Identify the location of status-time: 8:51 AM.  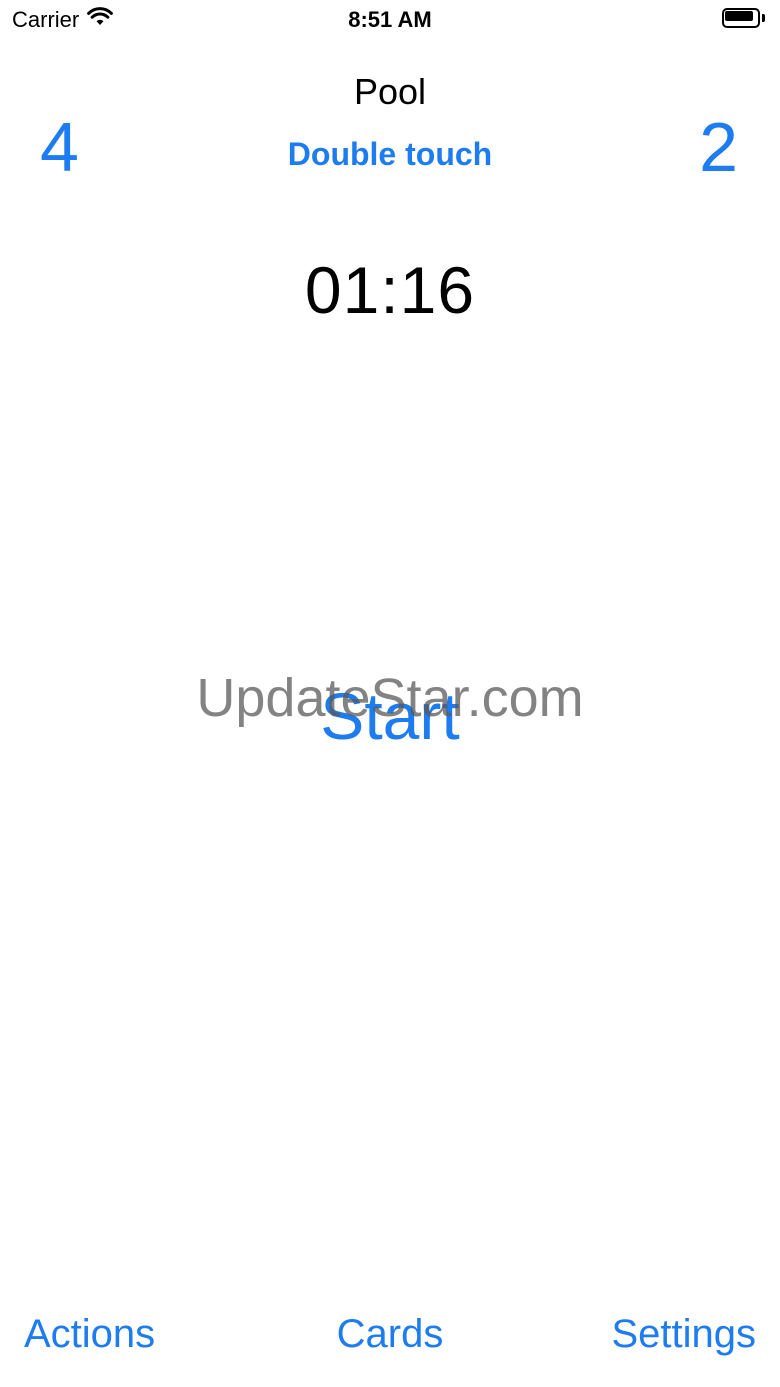
(390, 19).